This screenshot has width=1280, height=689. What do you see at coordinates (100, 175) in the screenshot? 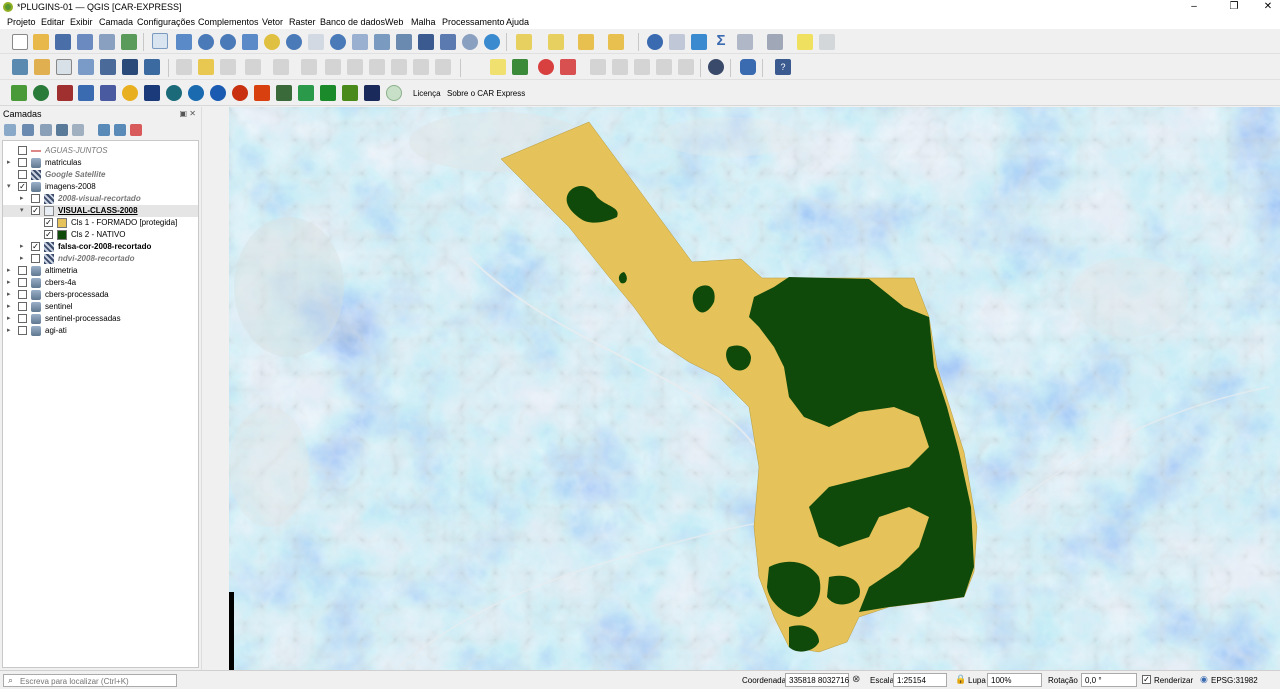
I see `layer-row: Google Satellite` at bounding box center [100, 175].